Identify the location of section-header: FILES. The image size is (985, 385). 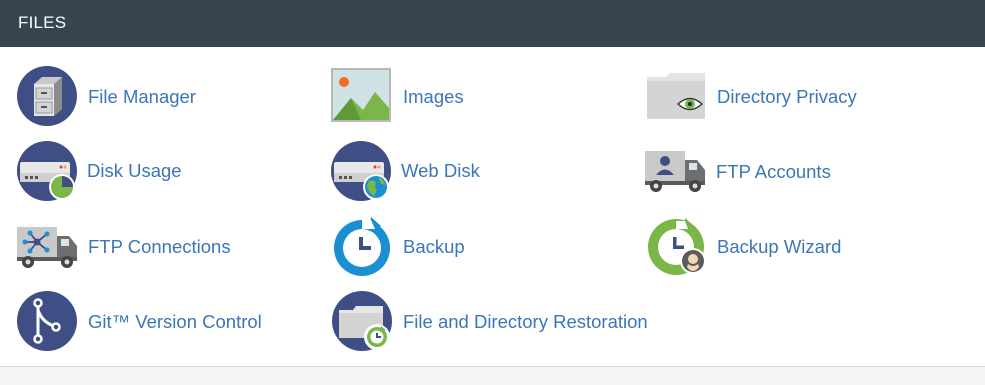
(492, 23).